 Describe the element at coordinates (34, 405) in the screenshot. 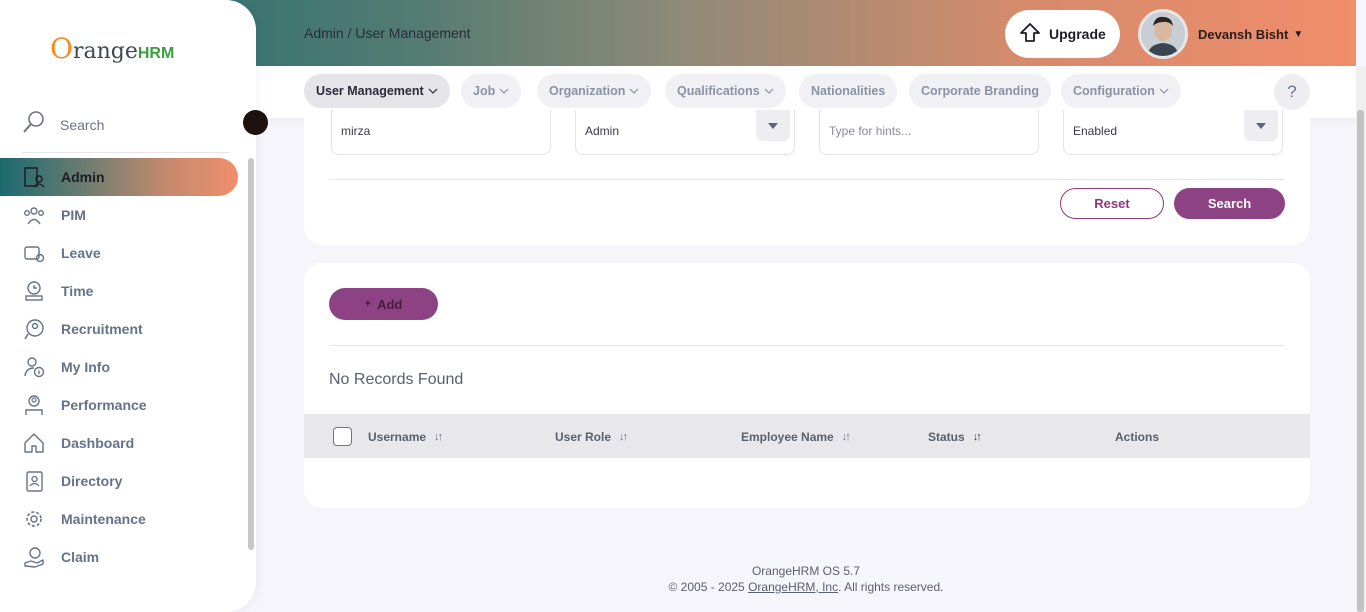

I see `performance-icon` at that location.